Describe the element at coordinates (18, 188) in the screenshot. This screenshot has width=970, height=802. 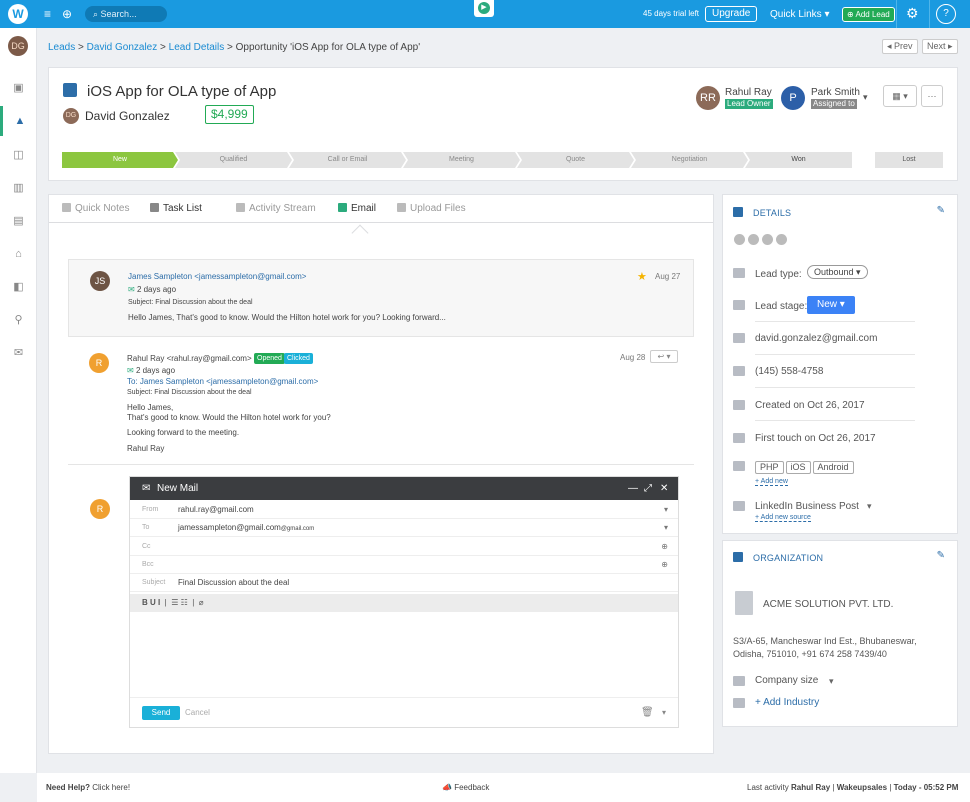
I see `pipeline-icon: ▥` at that location.